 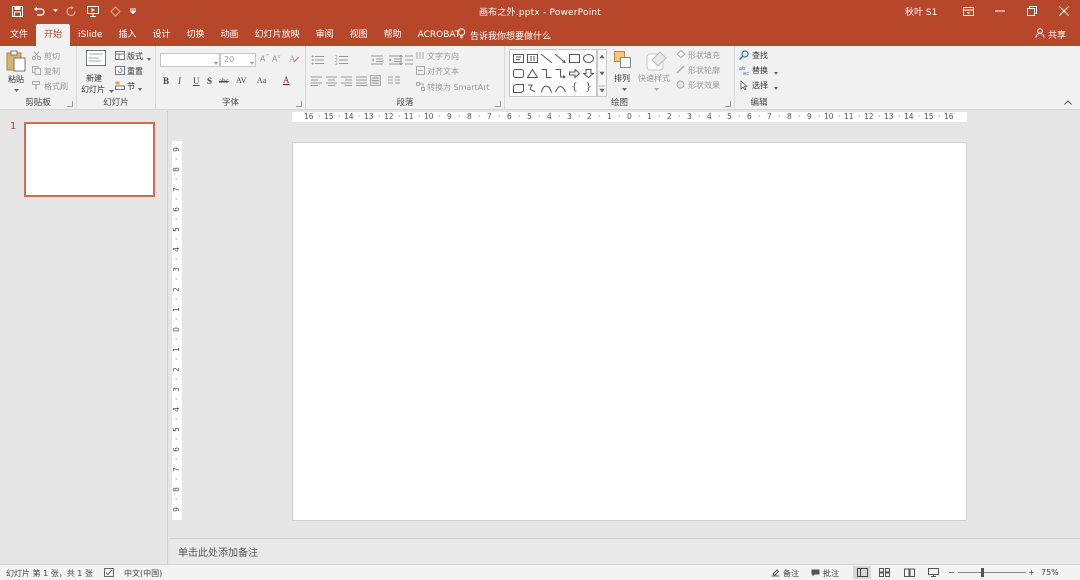 What do you see at coordinates (681, 71) in the screenshot?
I see `shape-outline-icon` at bounding box center [681, 71].